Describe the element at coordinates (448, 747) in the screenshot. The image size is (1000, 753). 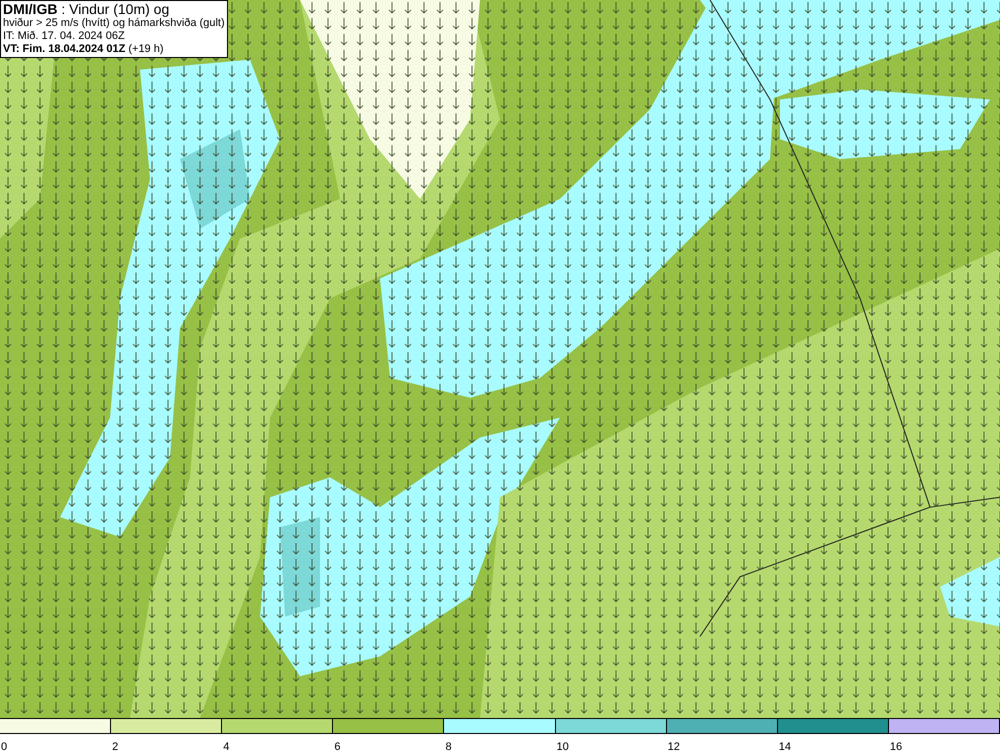
I see `legend-label: 8` at that location.